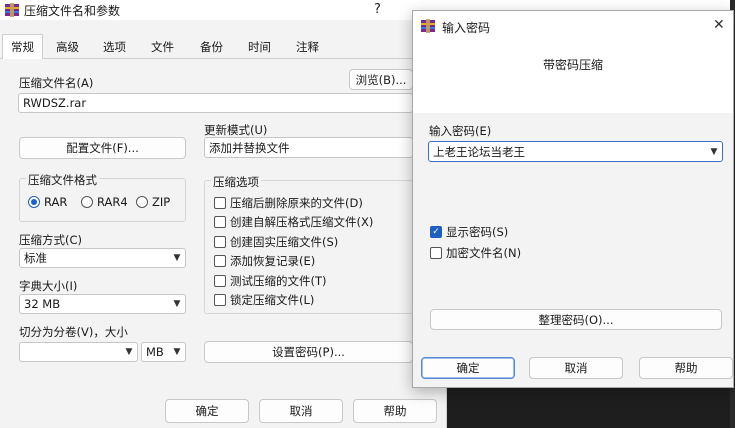  What do you see at coordinates (296, 203) in the screenshot?
I see `option-delete-after-label: 压缩后删除原来的文件(D)` at bounding box center [296, 203].